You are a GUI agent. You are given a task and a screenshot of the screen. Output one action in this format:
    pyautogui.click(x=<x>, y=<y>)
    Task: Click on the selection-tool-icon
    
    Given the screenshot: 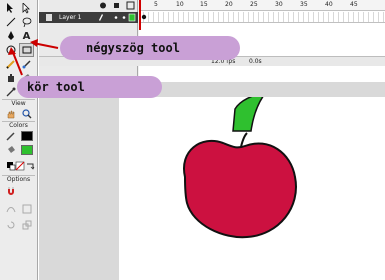 What is the action you would take?
    pyautogui.click(x=10, y=8)
    